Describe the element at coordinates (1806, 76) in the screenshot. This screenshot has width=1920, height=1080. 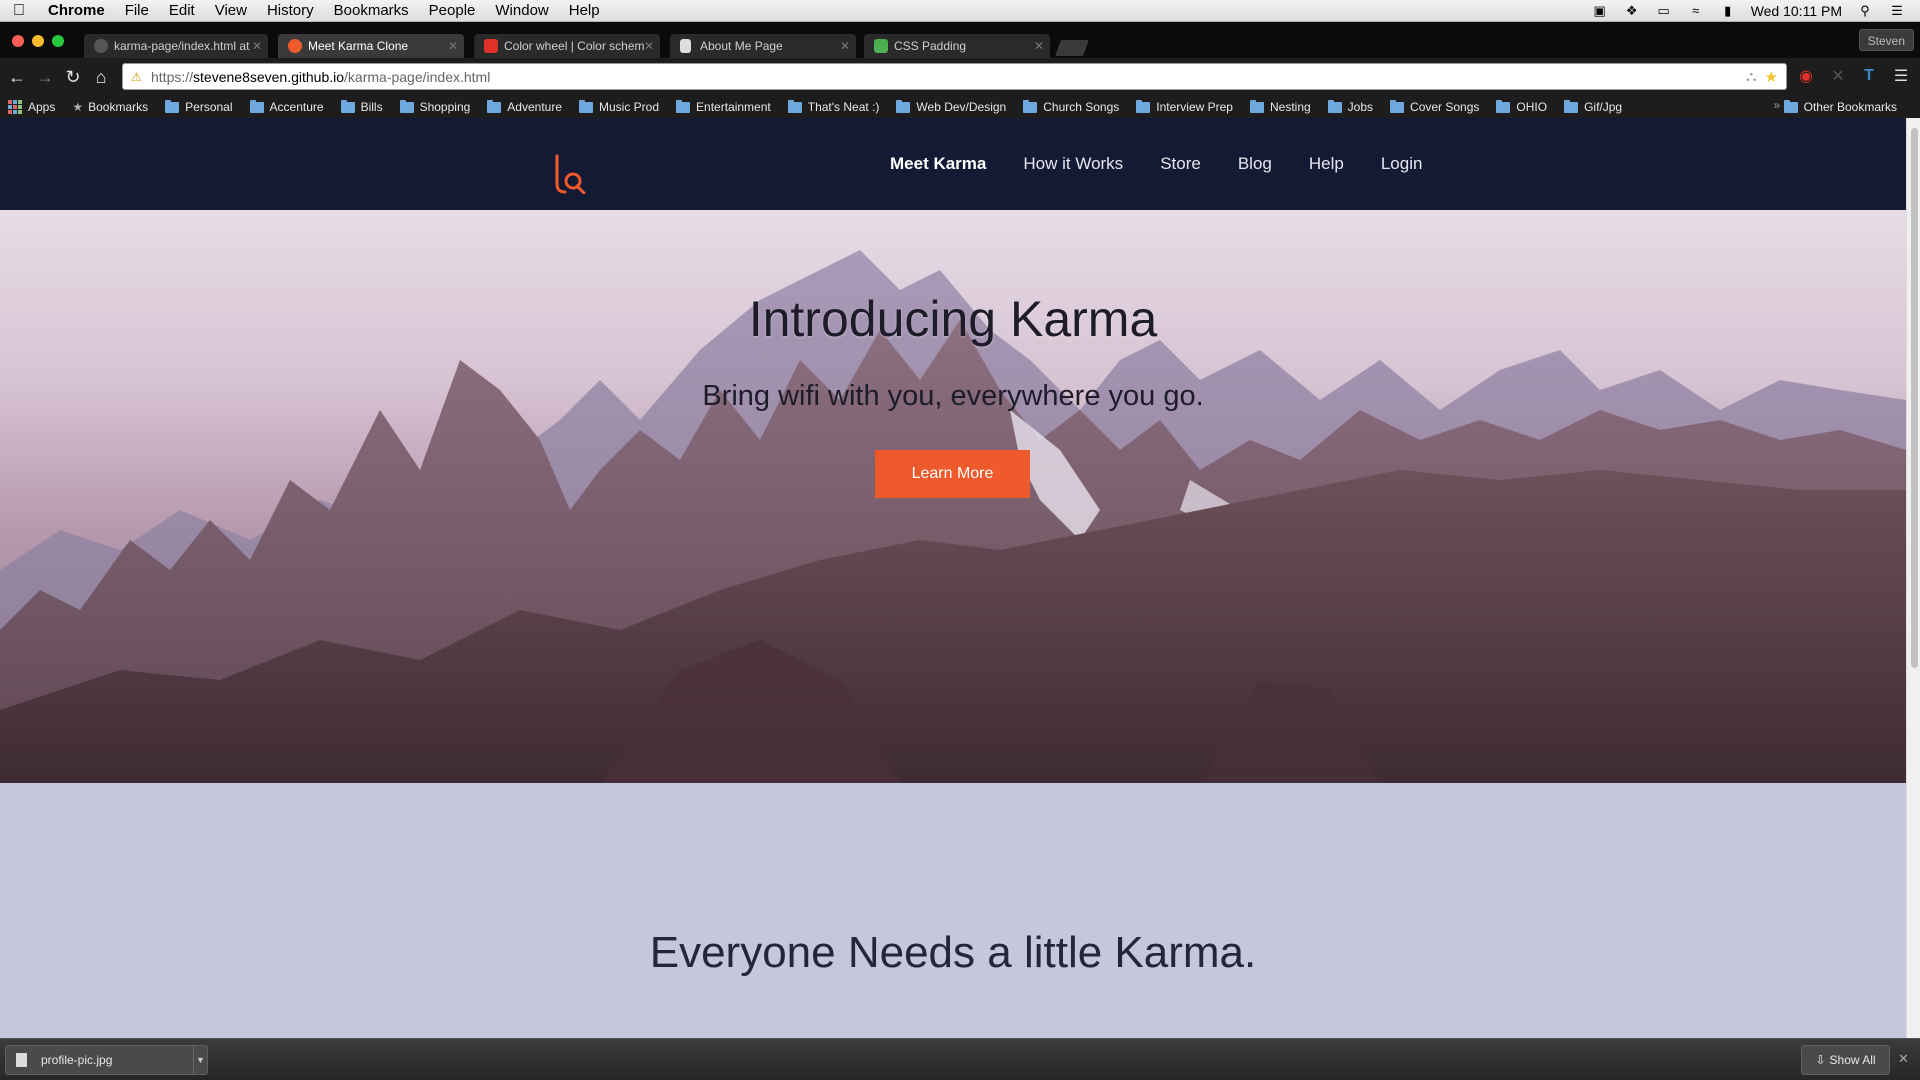
I see `extension-record-icon: ◉` at that location.